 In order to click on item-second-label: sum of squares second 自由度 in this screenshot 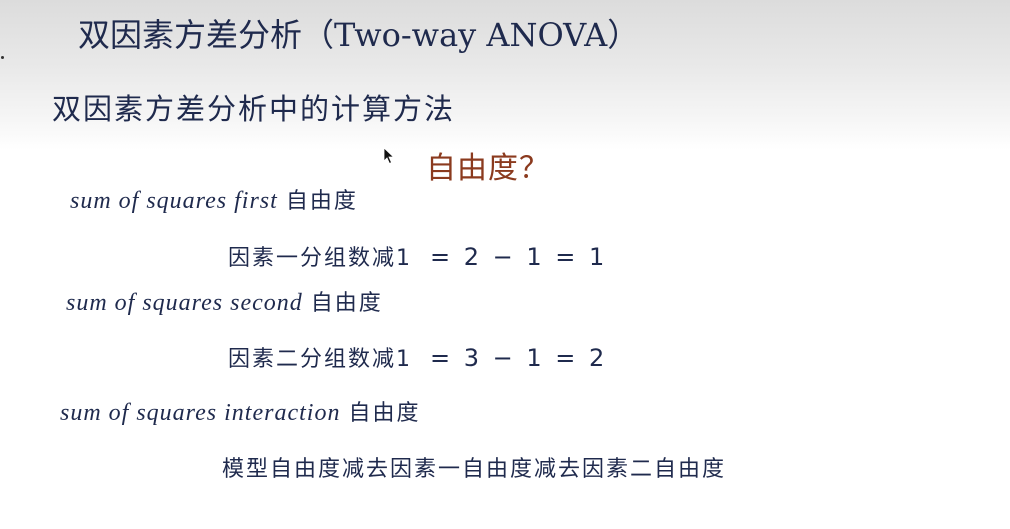, I will do `click(224, 301)`.